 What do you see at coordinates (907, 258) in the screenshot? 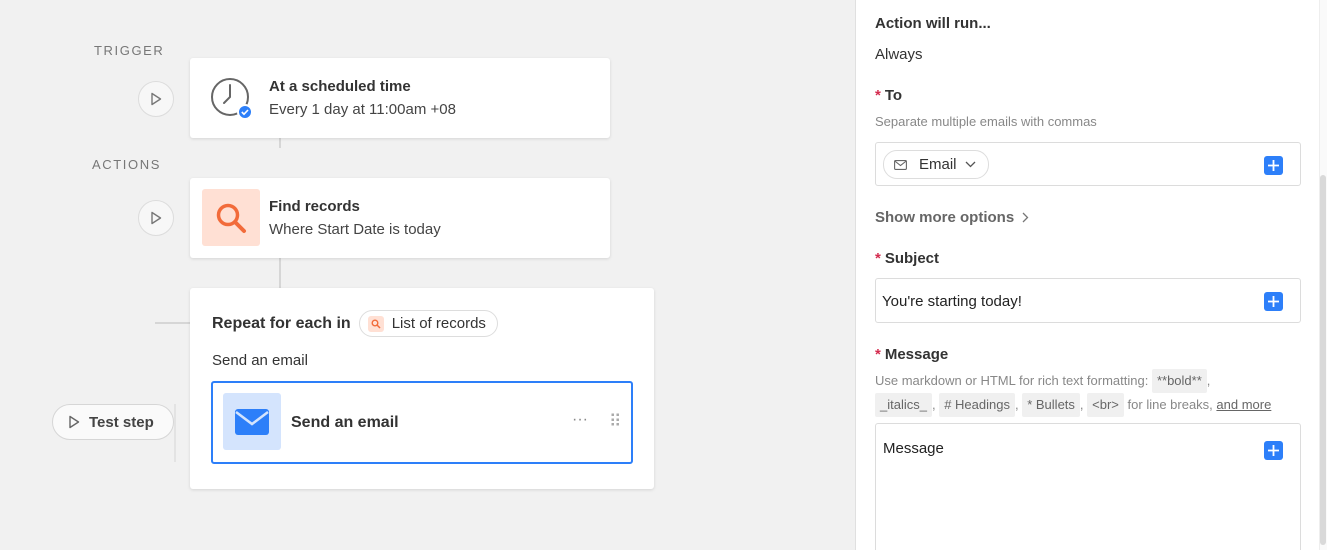
I see `subject-field-label: * Subject` at bounding box center [907, 258].